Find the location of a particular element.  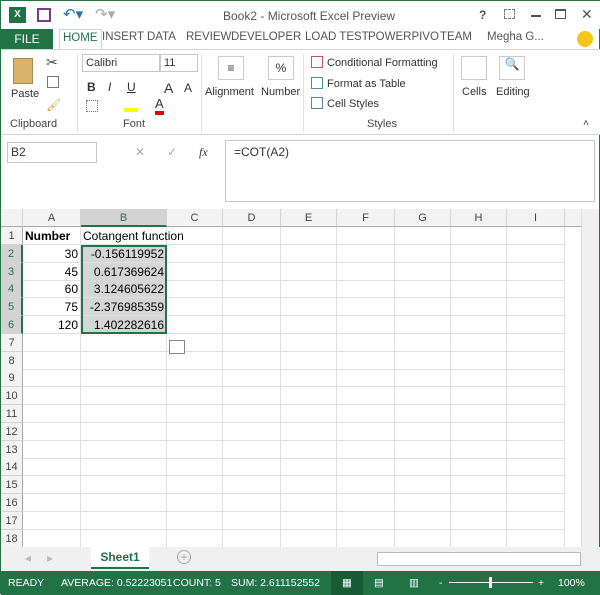

cell-i12 is located at coordinates (536, 431).